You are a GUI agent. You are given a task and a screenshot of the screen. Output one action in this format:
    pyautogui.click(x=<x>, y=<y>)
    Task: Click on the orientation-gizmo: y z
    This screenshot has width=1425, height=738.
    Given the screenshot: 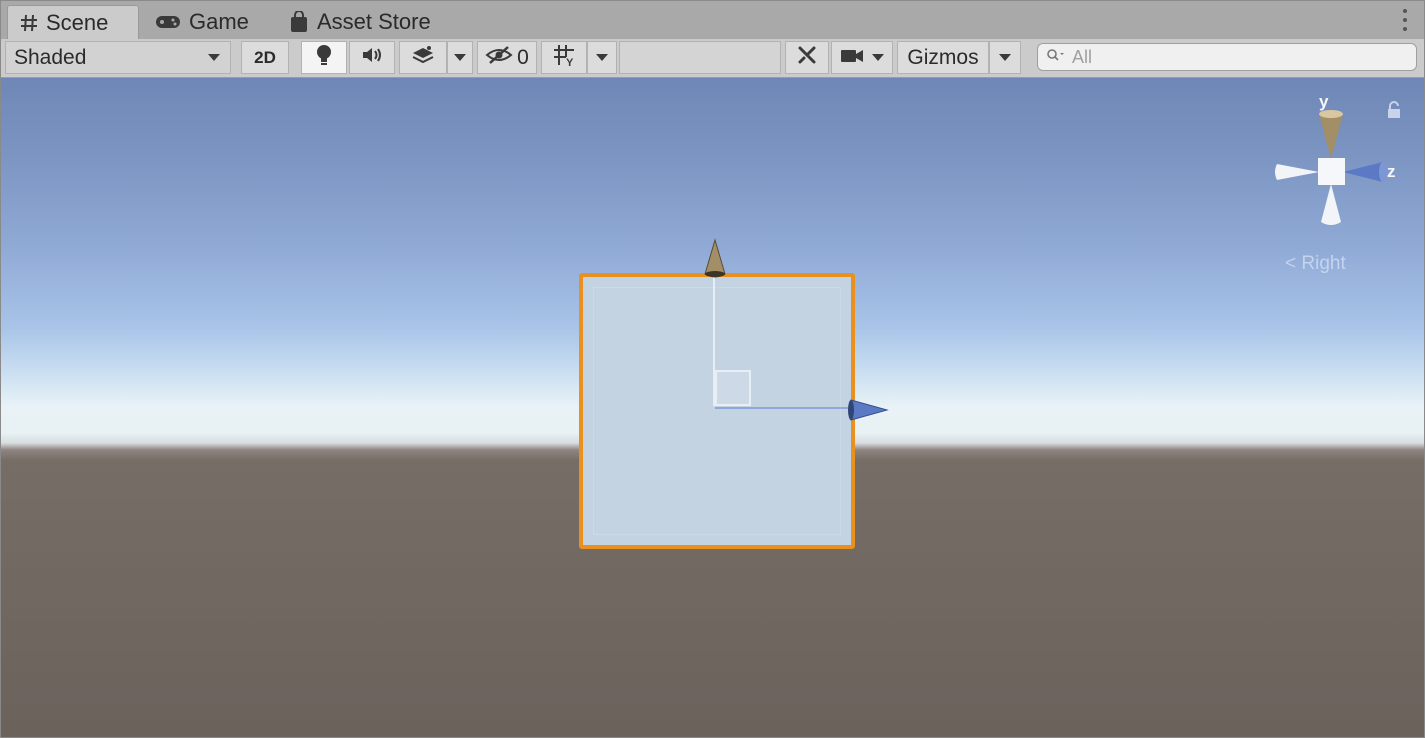 What is the action you would take?
    pyautogui.click(x=1336, y=163)
    